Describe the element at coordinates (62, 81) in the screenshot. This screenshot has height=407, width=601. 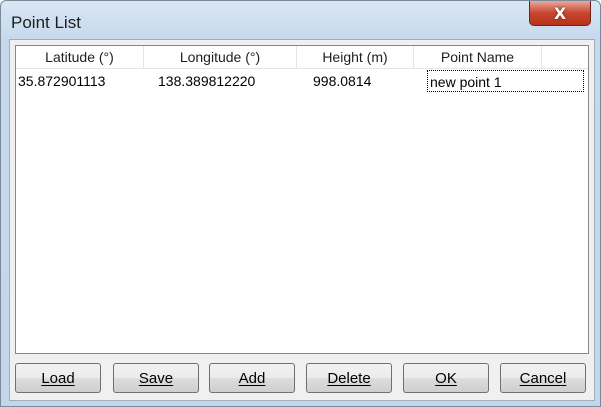
I see `cell-latitude: 35.872901113` at that location.